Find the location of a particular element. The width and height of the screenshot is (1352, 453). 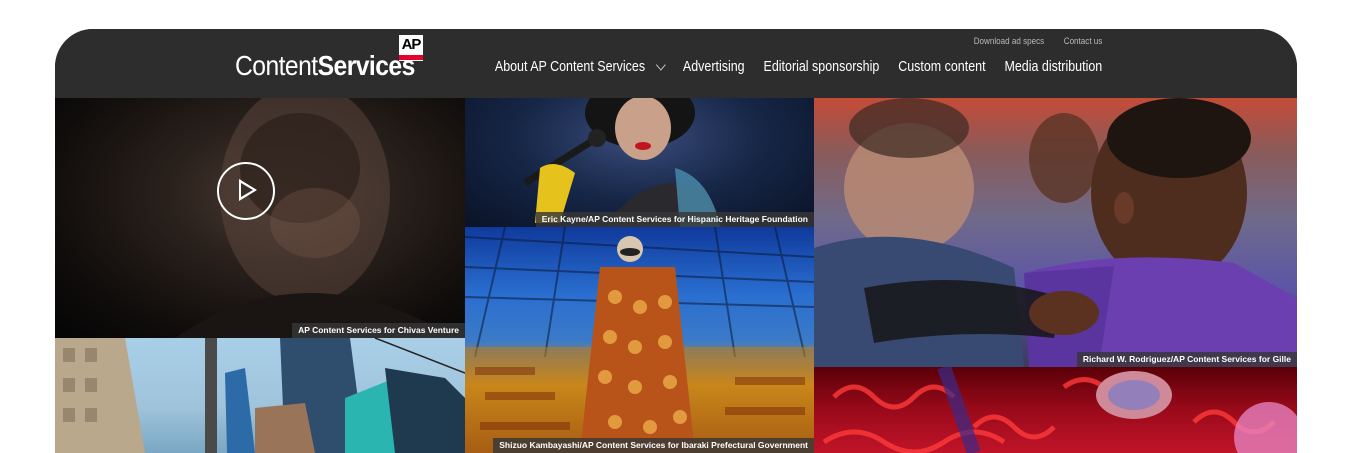

utility-links: Download ad specs Contact us is located at coordinates (1037, 41).